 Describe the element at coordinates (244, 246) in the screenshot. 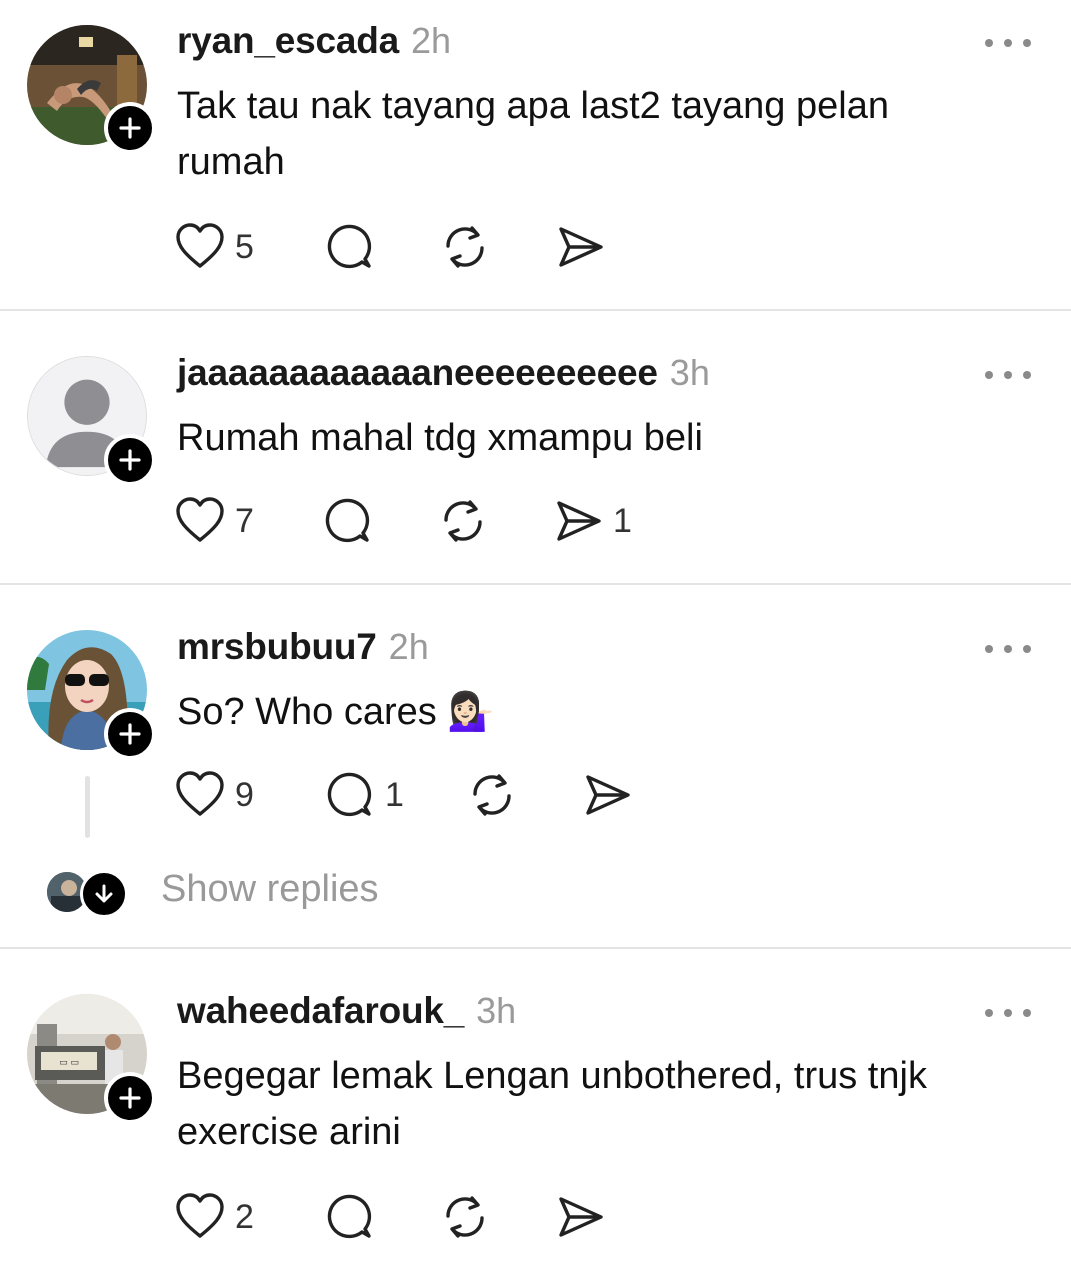

I see `like-count: 5` at that location.